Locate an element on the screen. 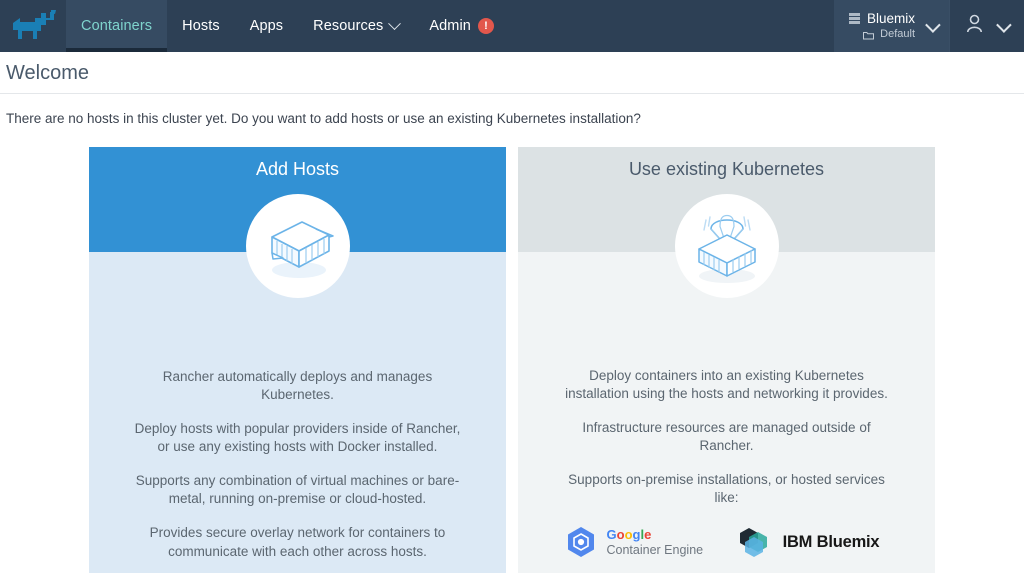  ibm-bluemix-logo: IBM Bluemix is located at coordinates (808, 542).